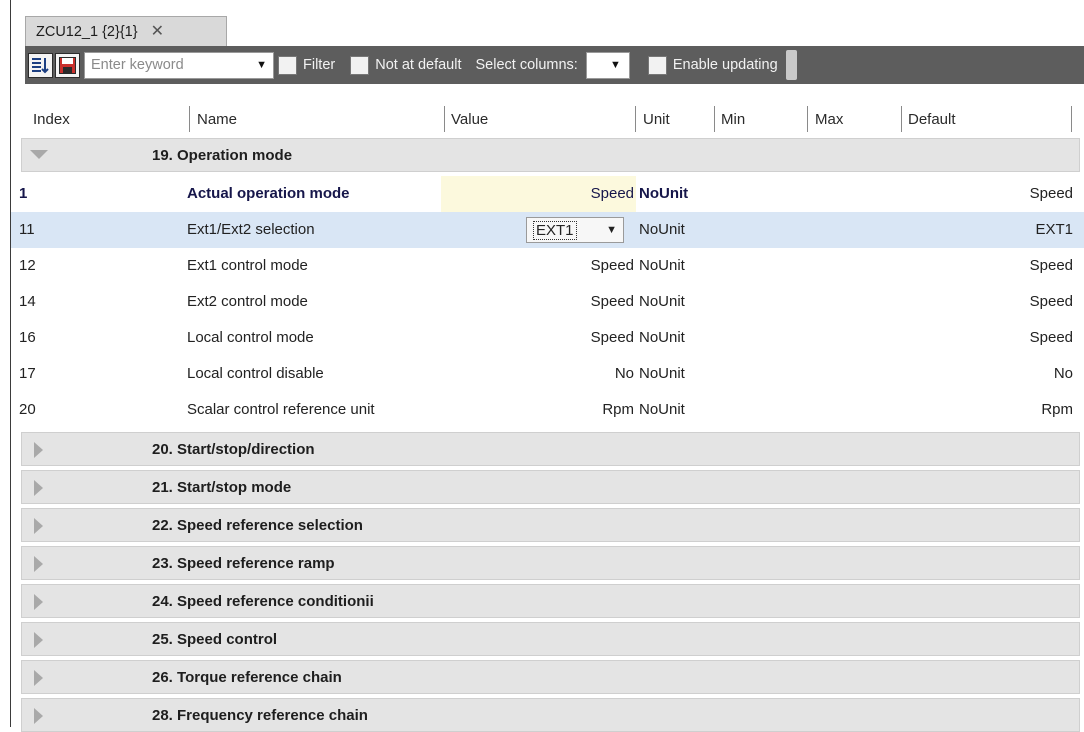 This screenshot has width=1084, height=732. I want to click on col-min: Min, so click(733, 120).